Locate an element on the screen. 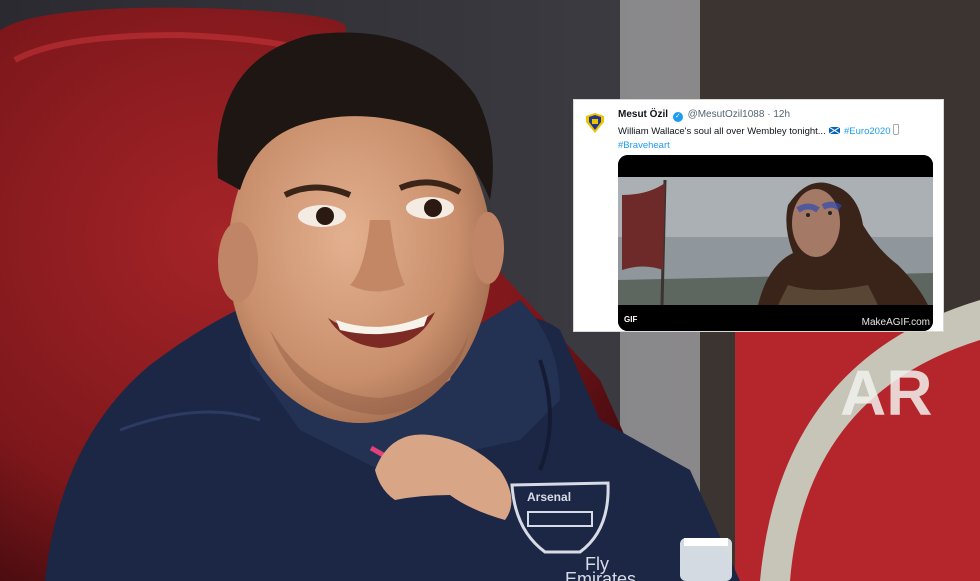 Image resolution: width=980 pixels, height=581 pixels. handle: @MesutOzil1088 is located at coordinates (726, 114).